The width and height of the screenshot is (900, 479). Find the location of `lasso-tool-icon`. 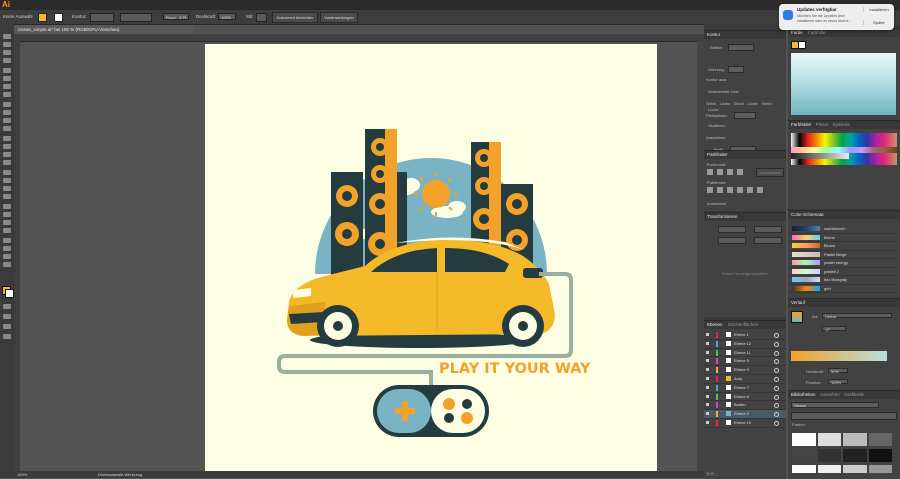

lasso-tool-icon is located at coordinates (7, 60).